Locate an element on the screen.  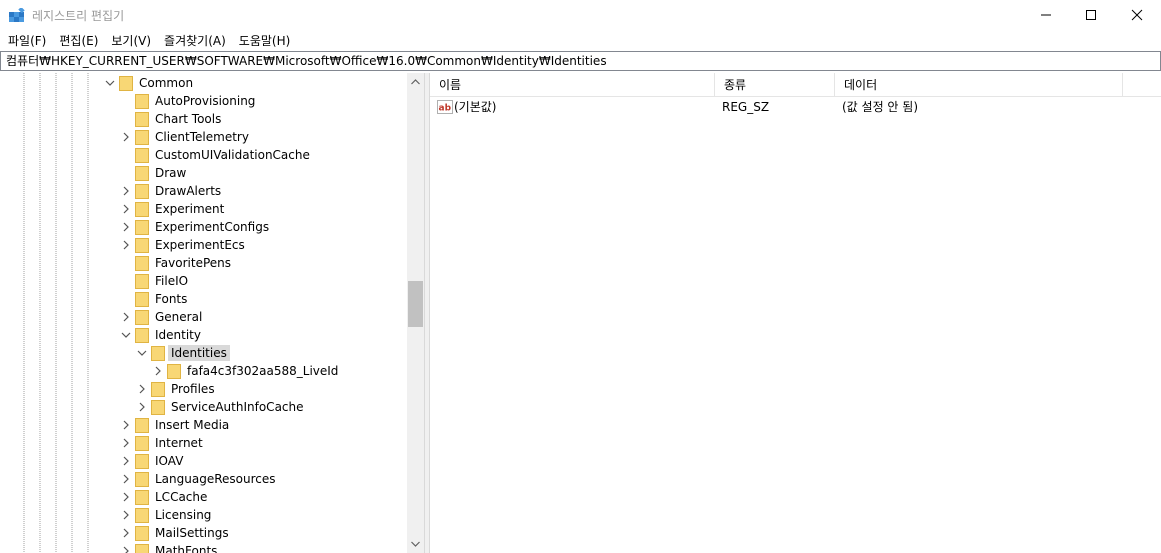
tree-item-label: Fonts is located at coordinates (171, 299).